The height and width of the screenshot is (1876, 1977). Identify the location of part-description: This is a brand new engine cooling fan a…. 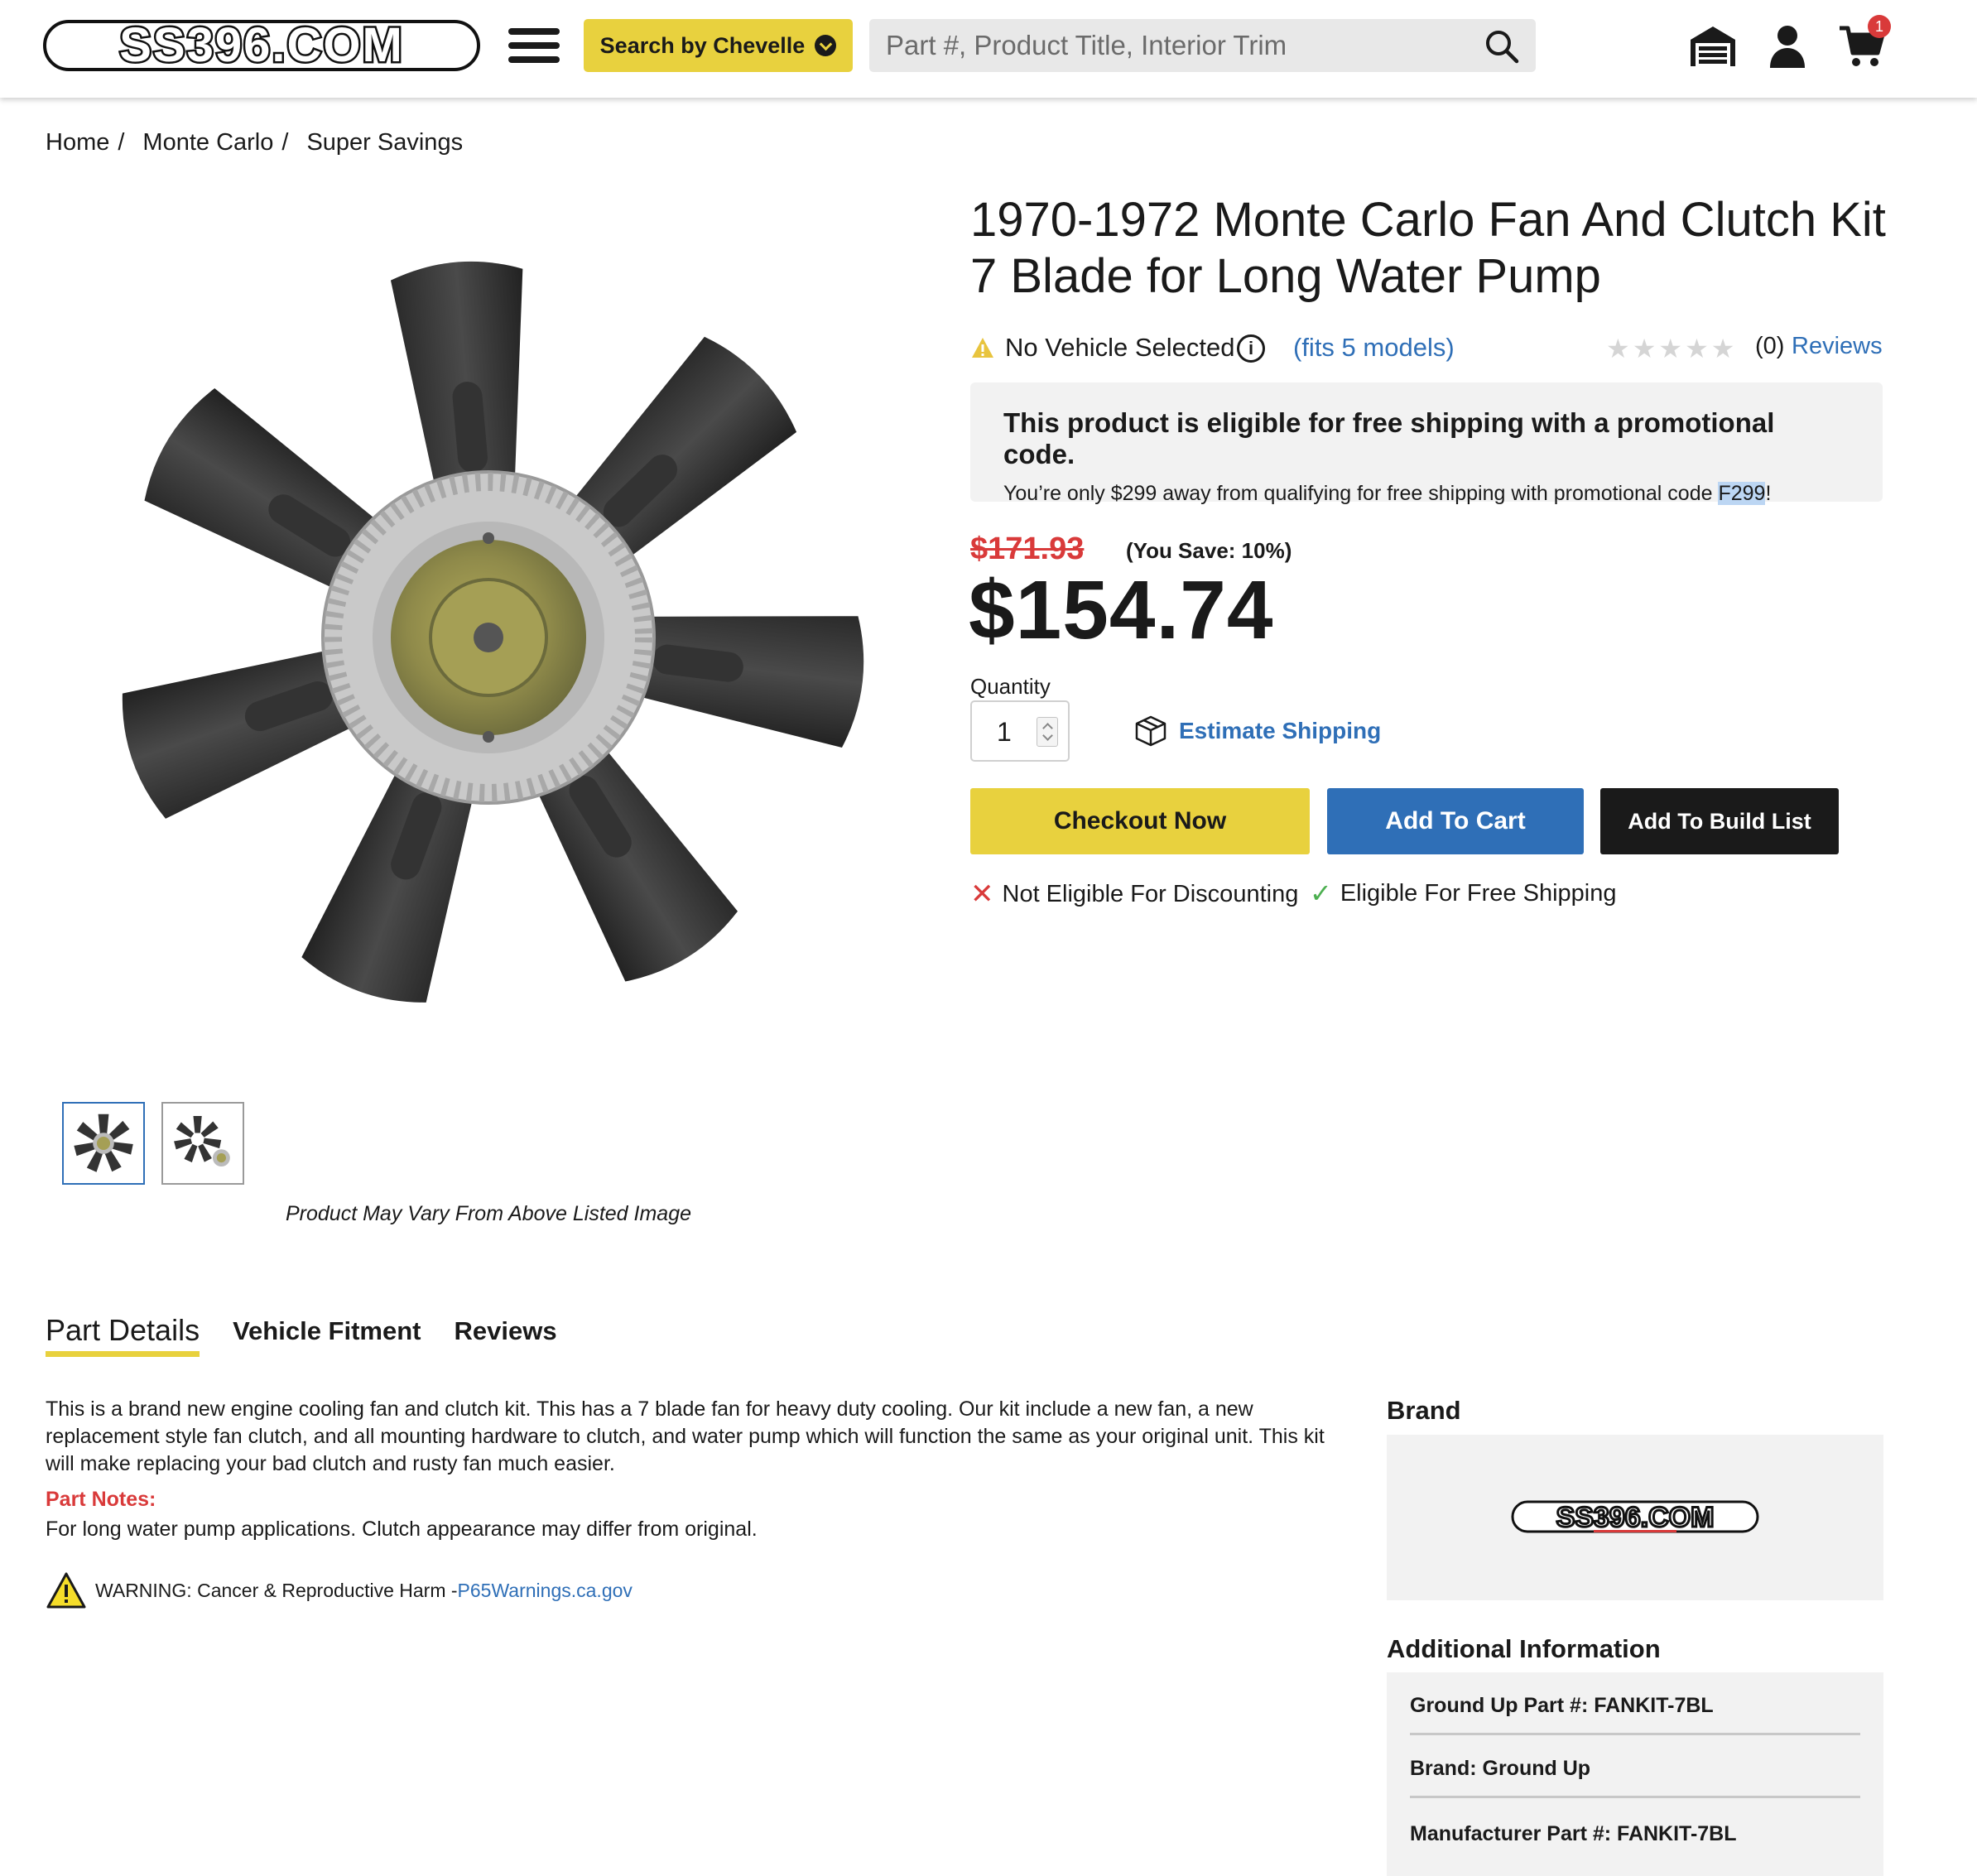
(685, 1436).